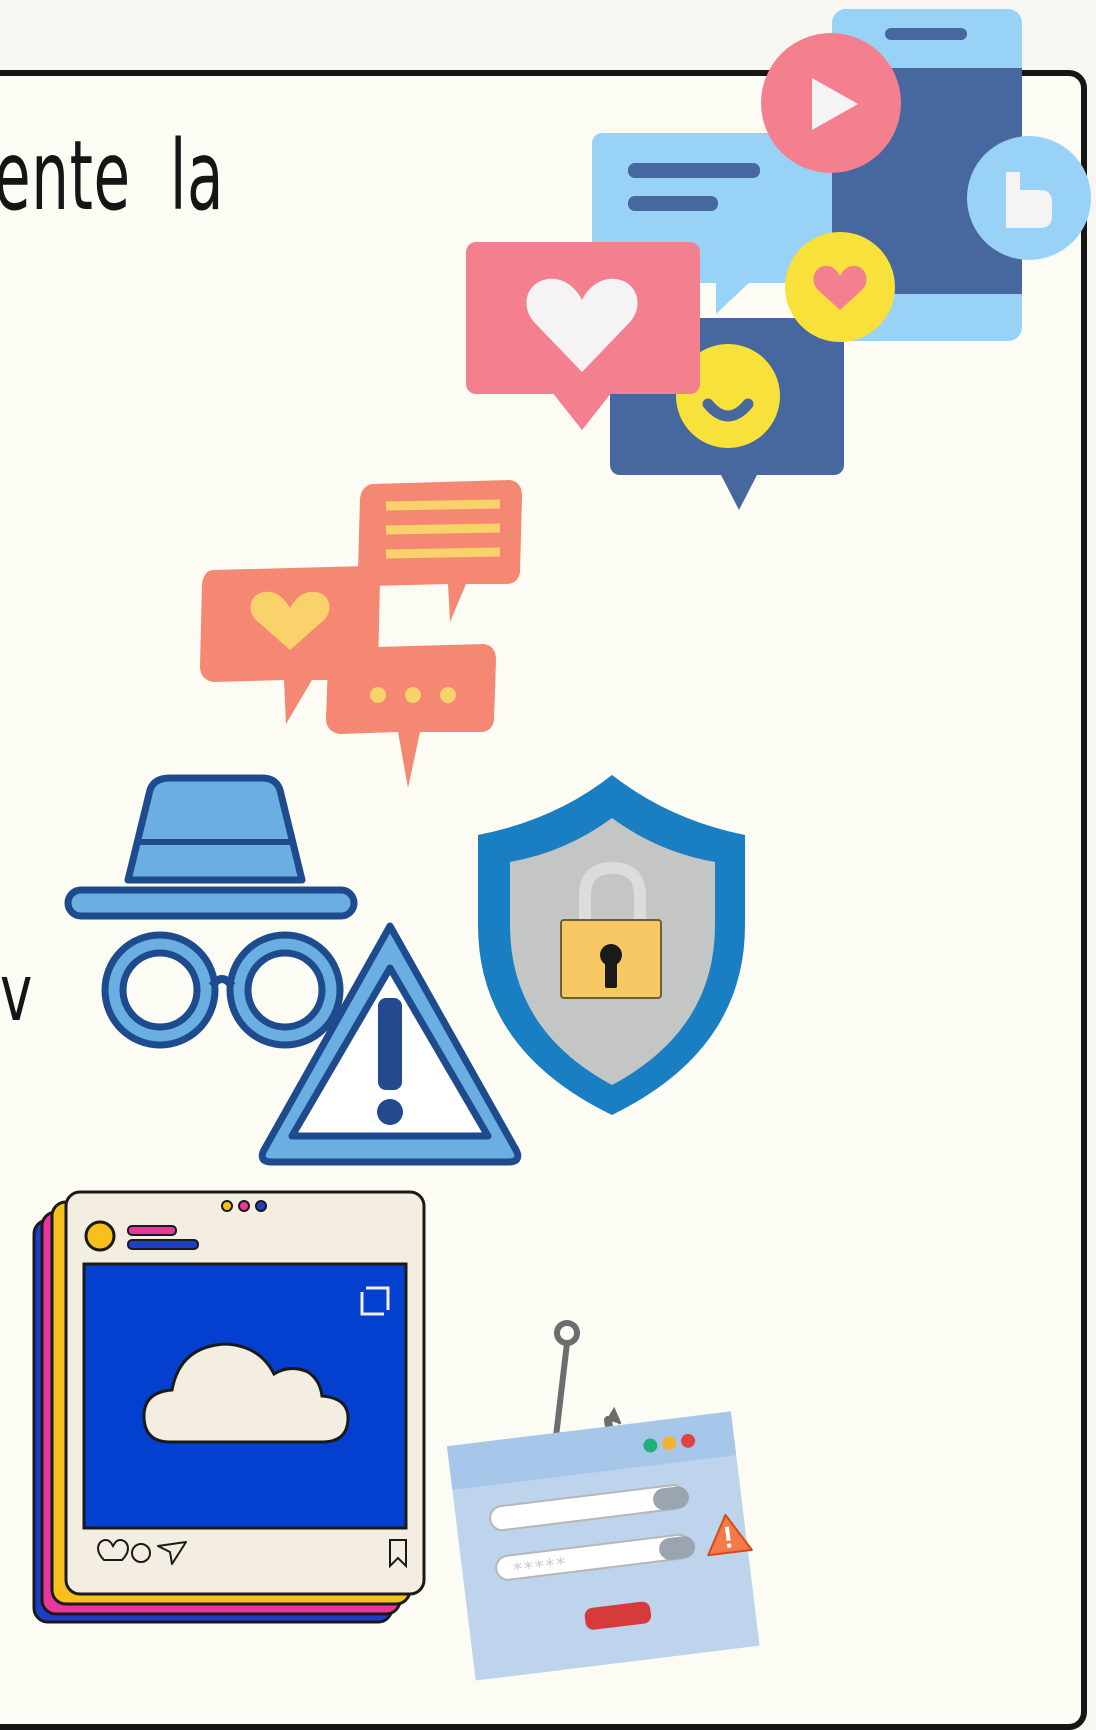 This screenshot has height=1730, width=1096. I want to click on chat-bubbles-icon, so click(361, 634).